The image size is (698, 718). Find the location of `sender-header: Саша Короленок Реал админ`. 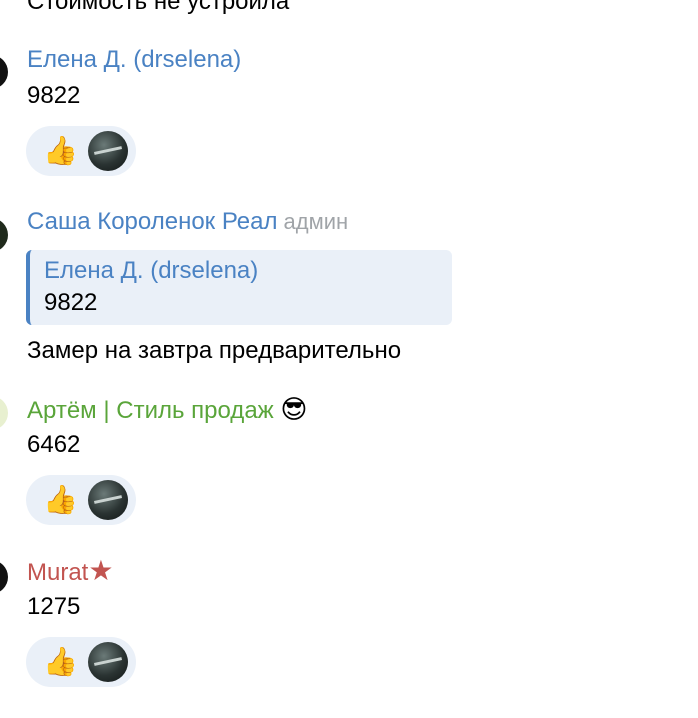

sender-header: Саша Короленок Реал админ is located at coordinates (187, 222).